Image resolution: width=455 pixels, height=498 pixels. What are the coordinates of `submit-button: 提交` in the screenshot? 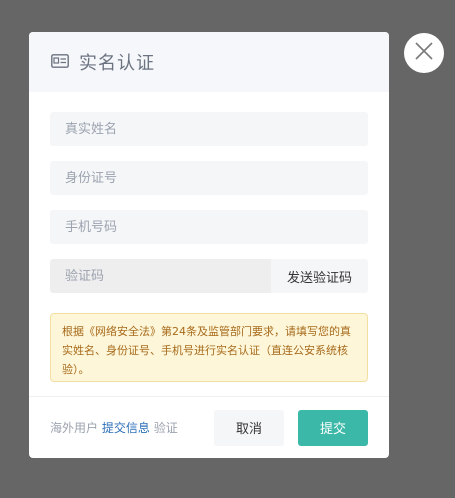 It's located at (333, 427).